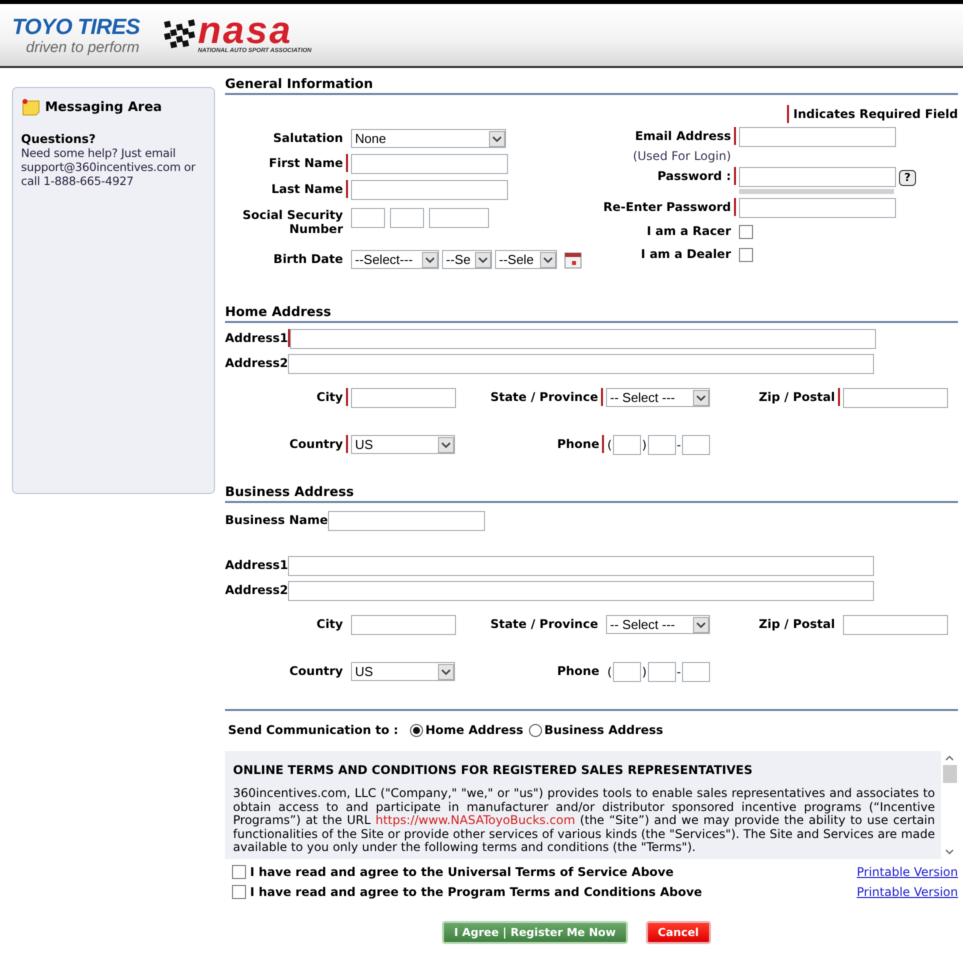 Image resolution: width=963 pixels, height=977 pixels. I want to click on dropdown: --Sele, so click(526, 259).